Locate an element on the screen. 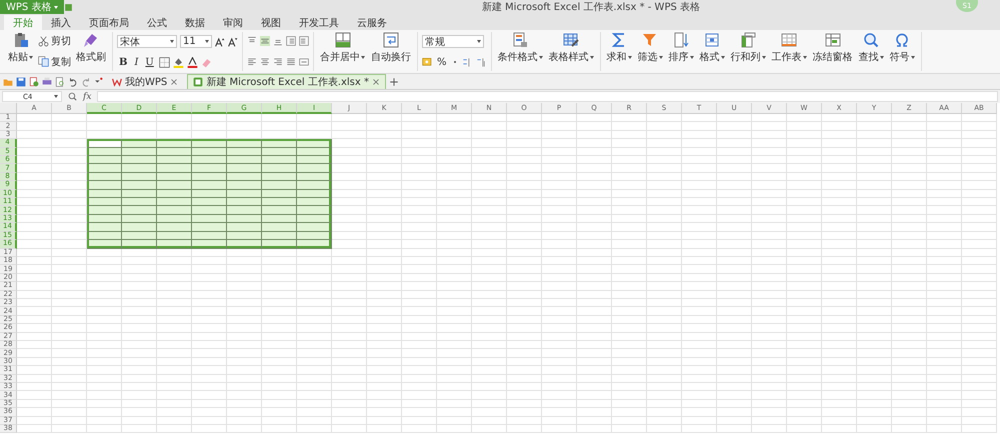 This screenshot has width=1000, height=434. ribbon-button: 求和 is located at coordinates (619, 51).